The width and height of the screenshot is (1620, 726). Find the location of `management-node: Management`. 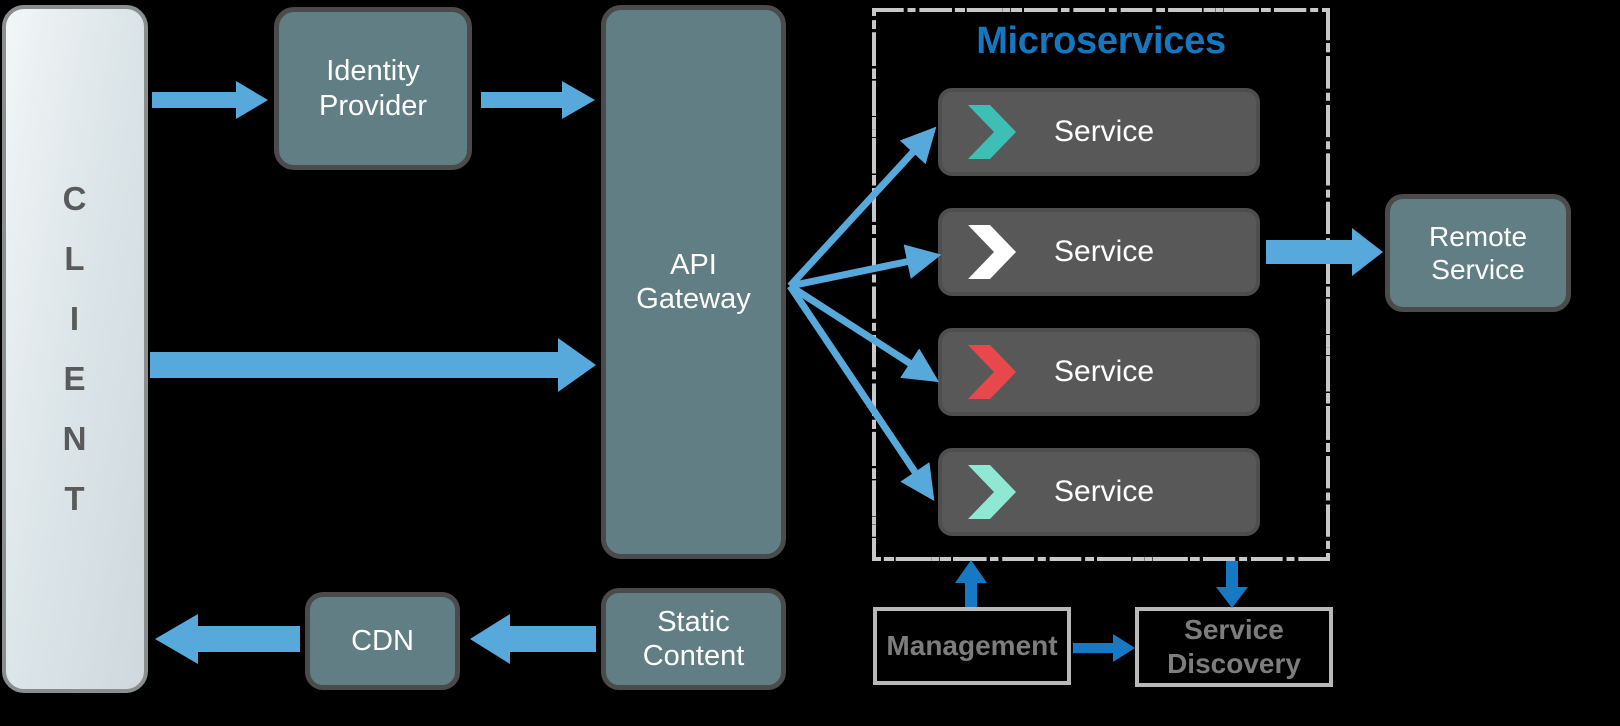

management-node: Management is located at coordinates (972, 646).